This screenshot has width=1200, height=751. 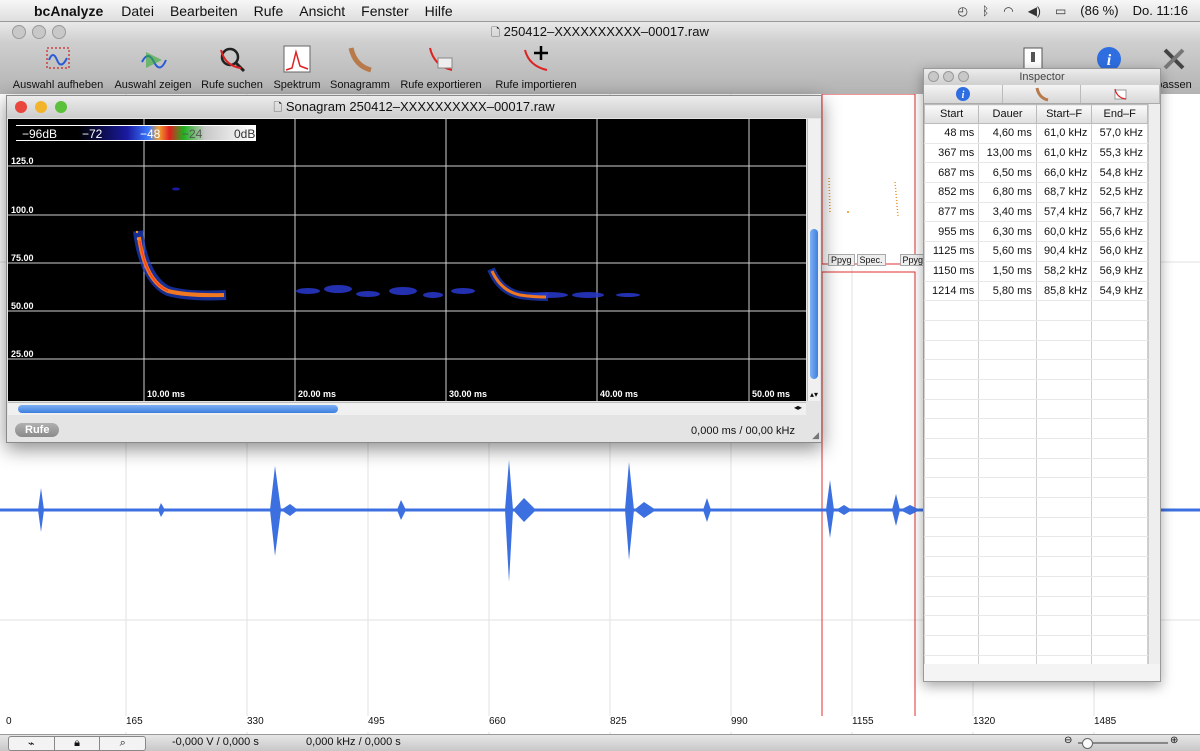 What do you see at coordinates (1174, 740) in the screenshot?
I see `zoom-in-icon: ⊕` at bounding box center [1174, 740].